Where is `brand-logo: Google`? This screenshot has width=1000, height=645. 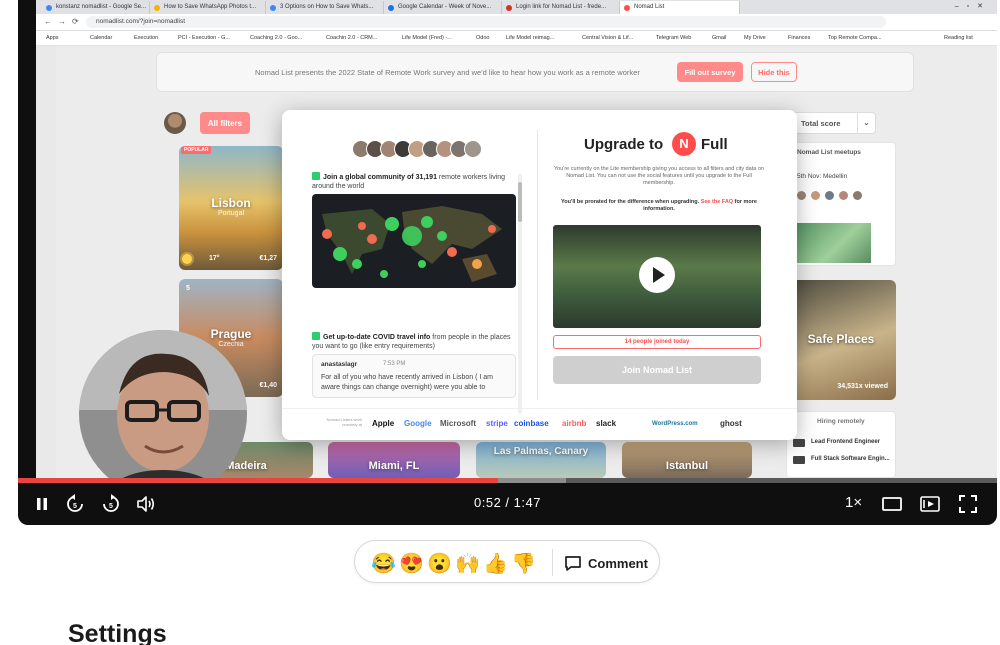 brand-logo: Google is located at coordinates (418, 423).